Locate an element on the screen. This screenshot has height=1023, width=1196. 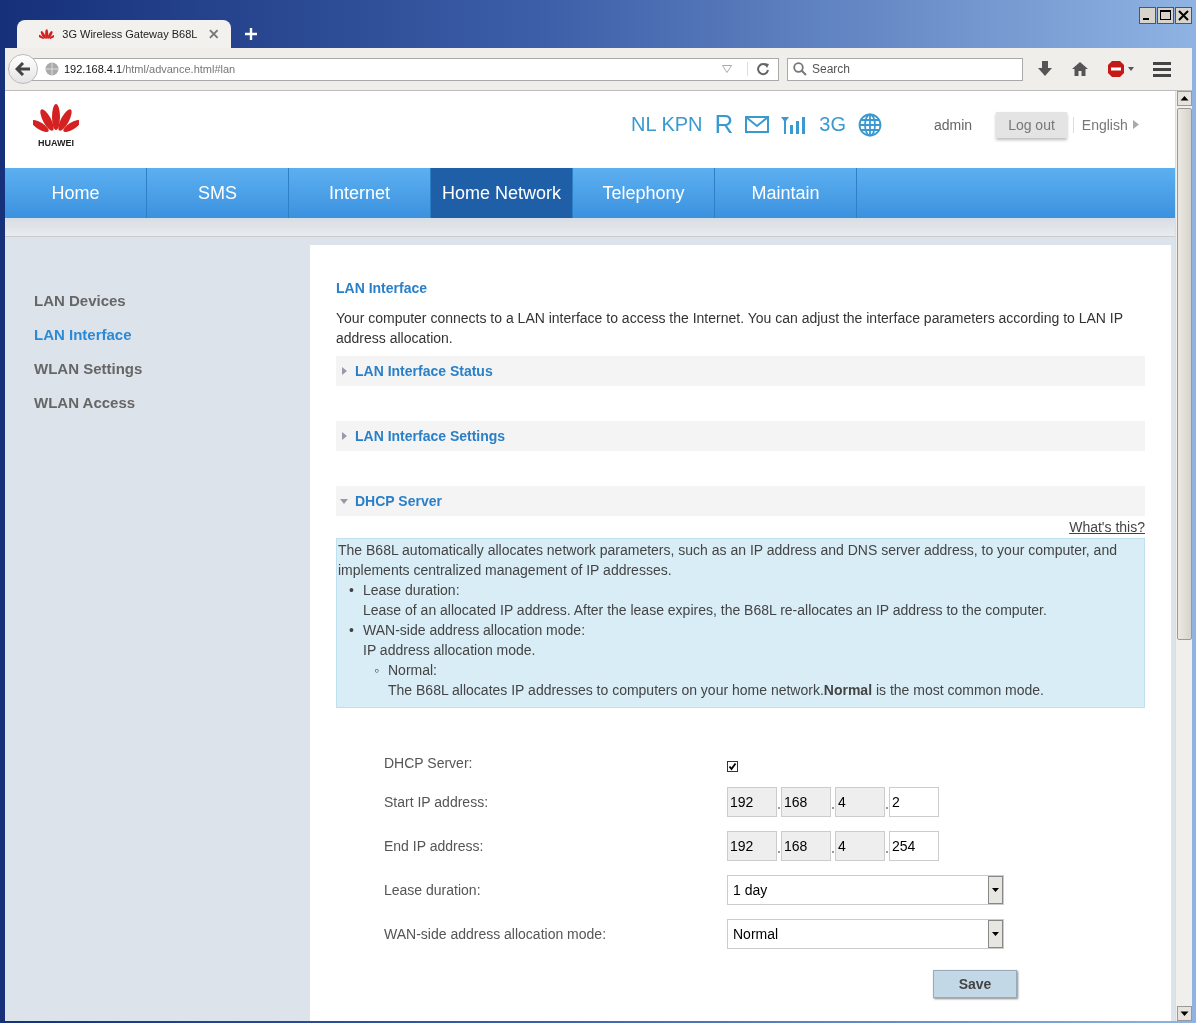
roaming-indicator: R is located at coordinates (724, 124).